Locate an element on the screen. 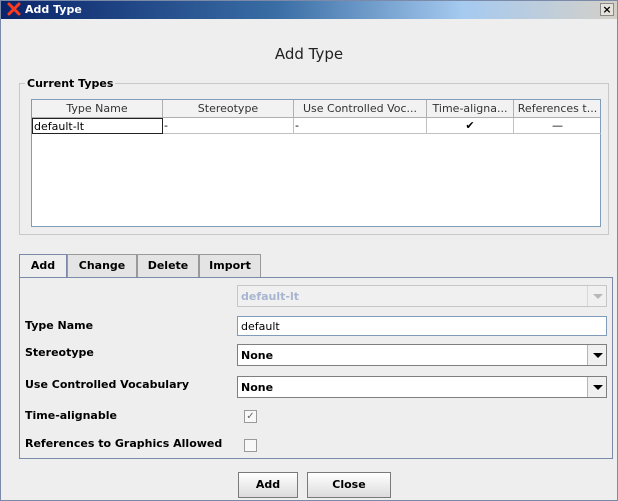  cell-stereotype: - is located at coordinates (228, 126).